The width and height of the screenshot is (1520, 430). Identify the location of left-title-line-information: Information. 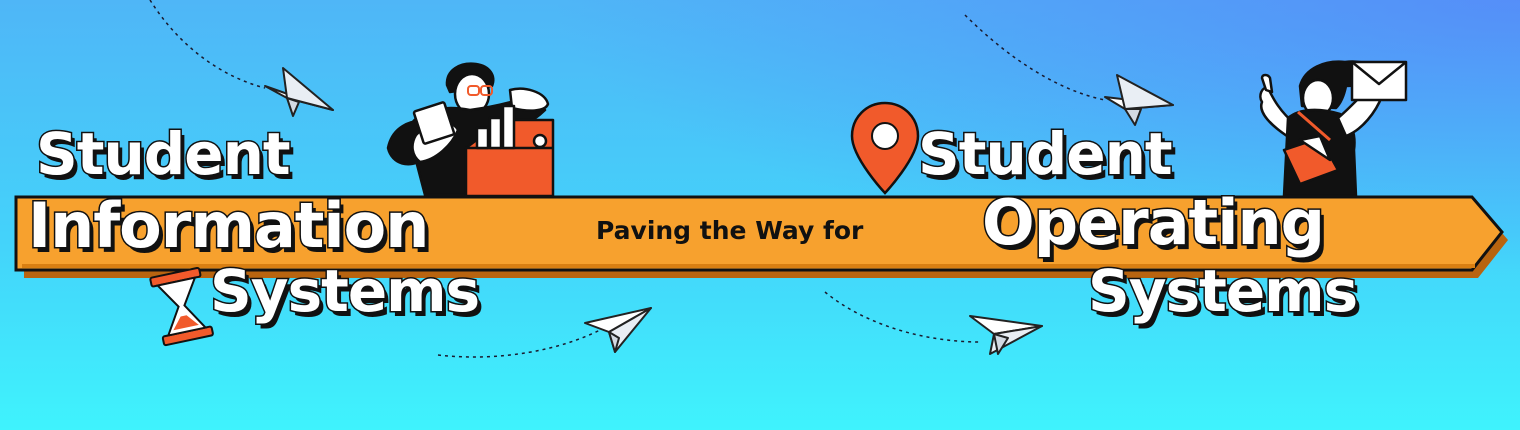
(228, 225).